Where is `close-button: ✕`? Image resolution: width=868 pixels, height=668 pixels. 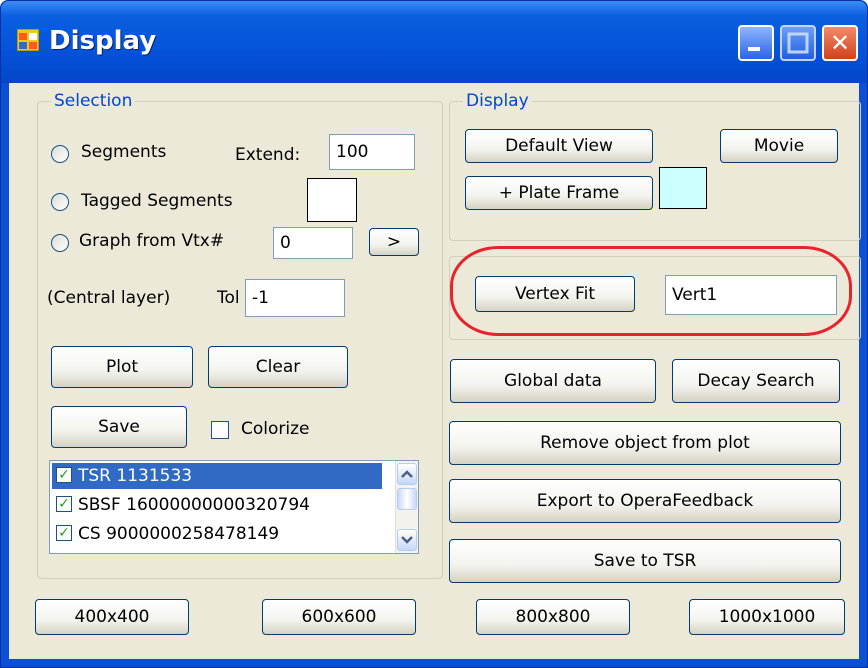
close-button: ✕ is located at coordinates (840, 43).